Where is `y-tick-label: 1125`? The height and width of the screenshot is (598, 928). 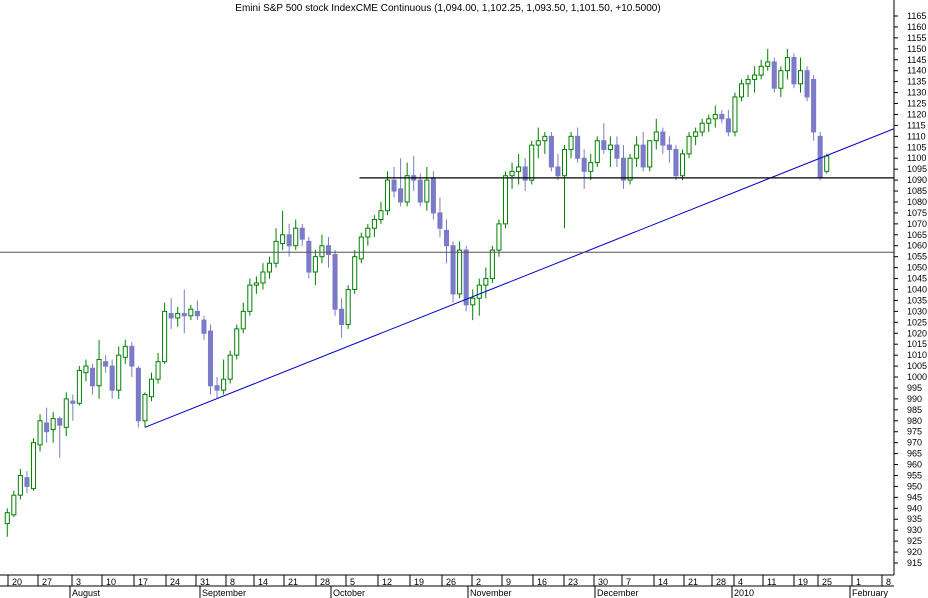
y-tick-label: 1125 is located at coordinates (916, 104).